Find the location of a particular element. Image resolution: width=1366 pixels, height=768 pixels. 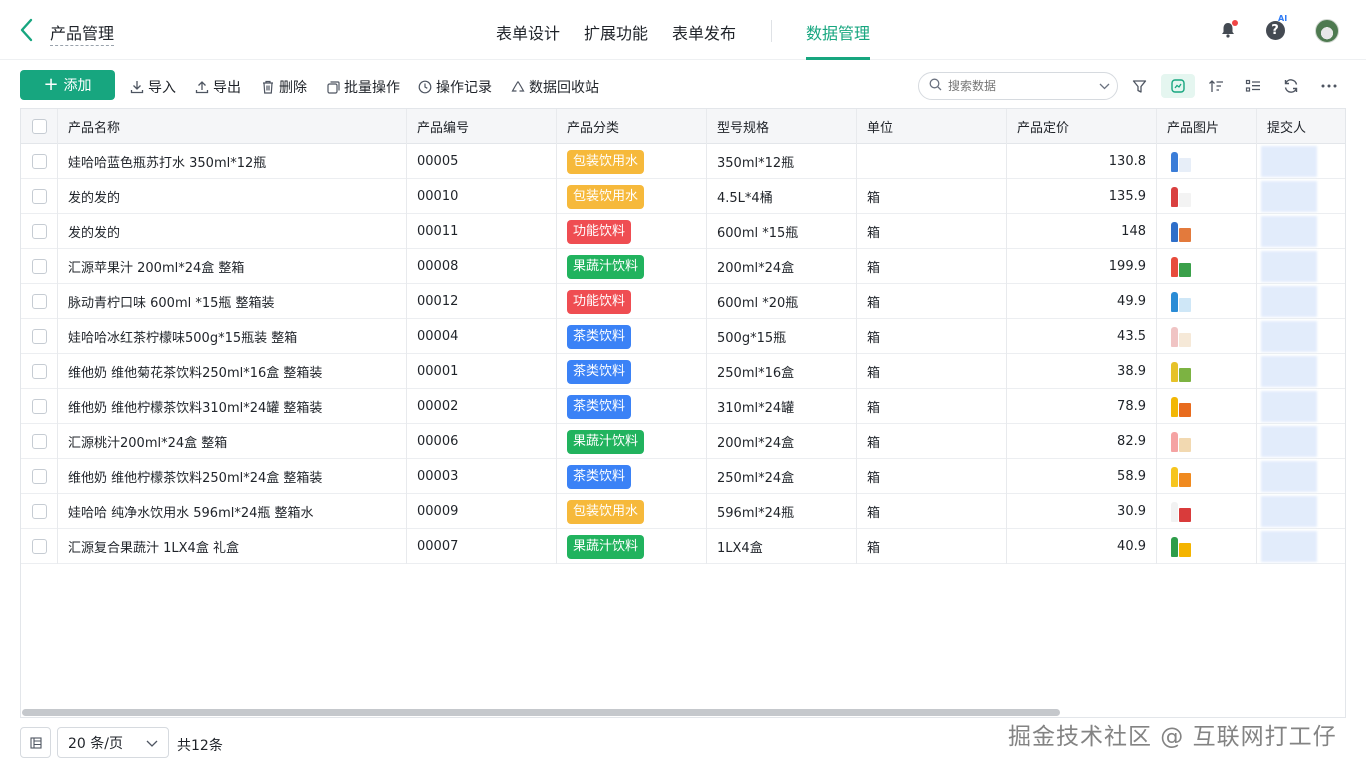

table-row: 发的发的 00010 包装饮用水 4.5L*4桶箱 135.9 is located at coordinates (683, 196).